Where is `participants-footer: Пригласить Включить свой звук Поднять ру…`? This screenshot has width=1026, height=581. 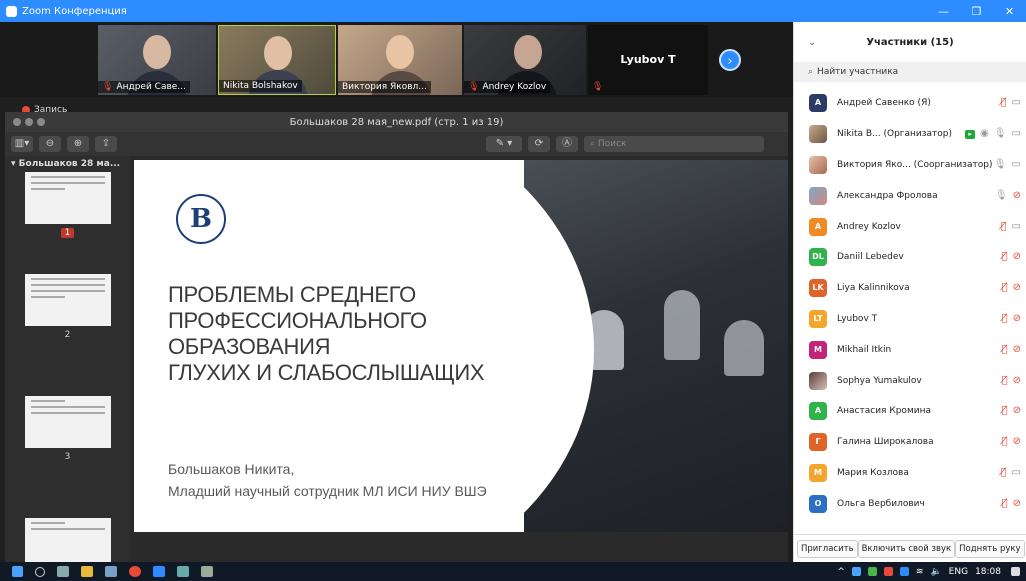
participants-footer: Пригласить Включить свой звук Поднять ру… is located at coordinates (910, 548).